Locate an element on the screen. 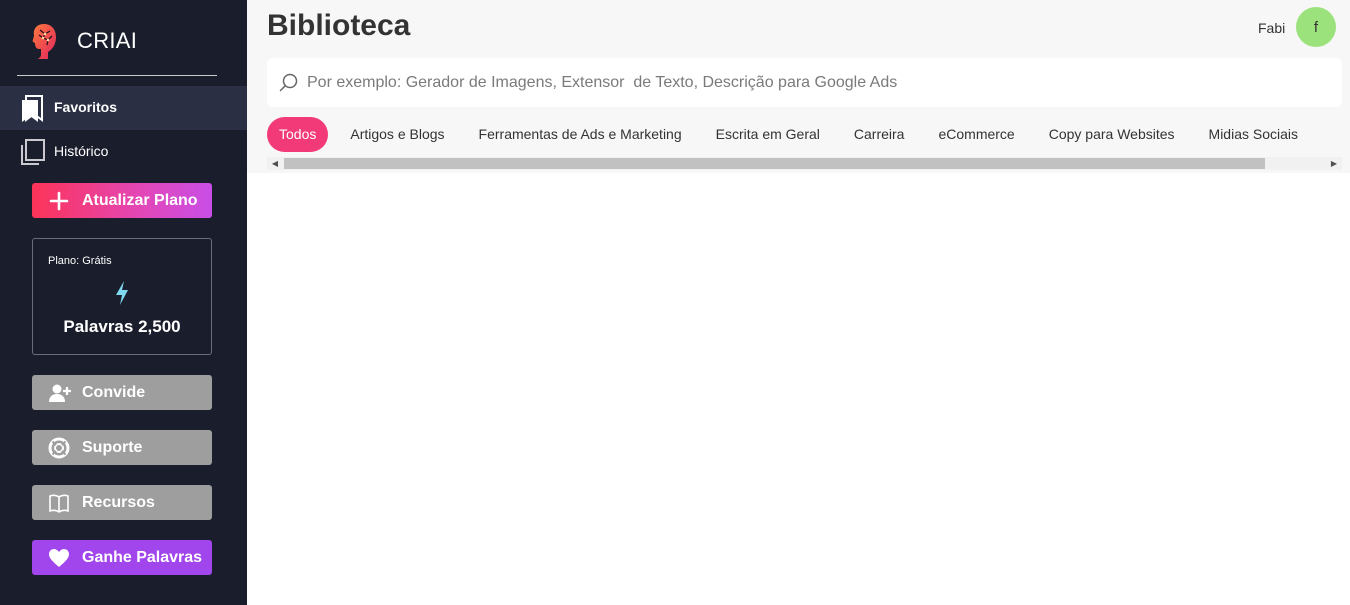 The width and height of the screenshot is (1350, 605). brand: CRIAI is located at coordinates (83, 41).